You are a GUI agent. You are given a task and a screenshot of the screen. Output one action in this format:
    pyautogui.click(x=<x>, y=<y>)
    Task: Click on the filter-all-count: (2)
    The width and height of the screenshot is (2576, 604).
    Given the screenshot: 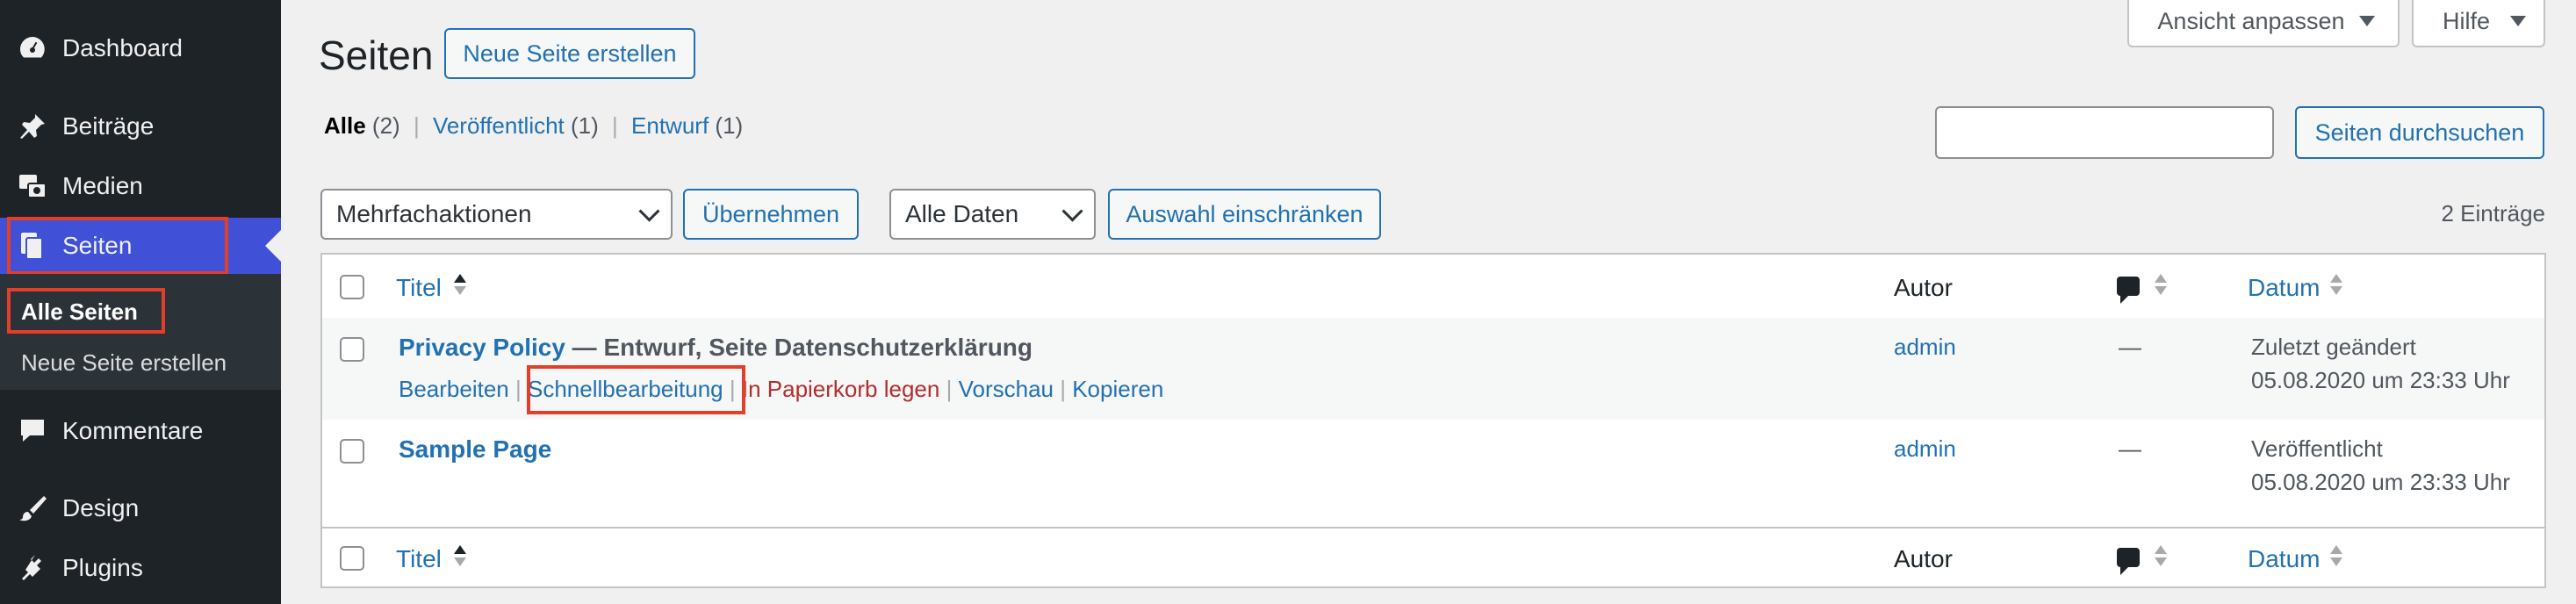 What is the action you would take?
    pyautogui.click(x=385, y=125)
    